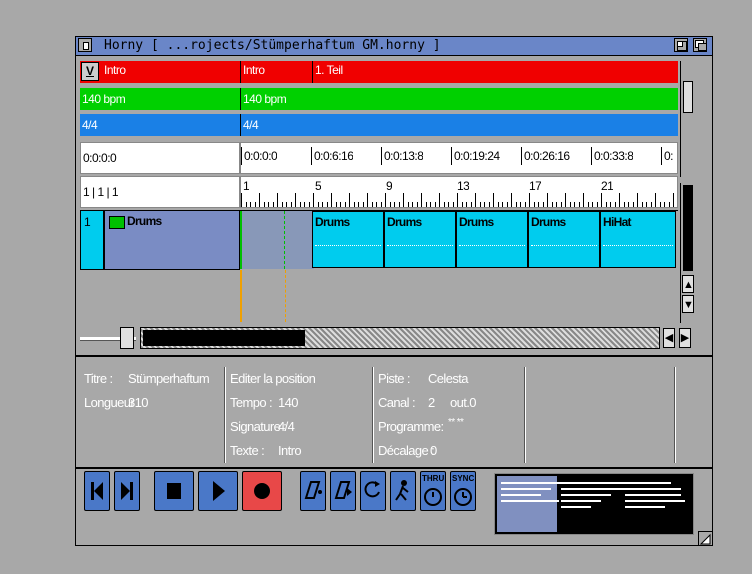 The width and height of the screenshot is (752, 574). What do you see at coordinates (459, 192) in the screenshot?
I see `bar-ruler: 1 5 9 13 17 21` at bounding box center [459, 192].